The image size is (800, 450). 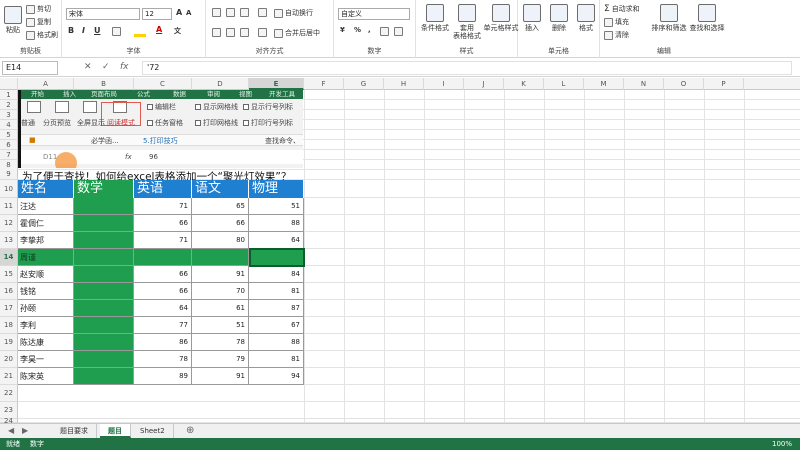 What do you see at coordinates (220, 240) in the screenshot?
I see `table-cell-chn: 80` at bounding box center [220, 240].